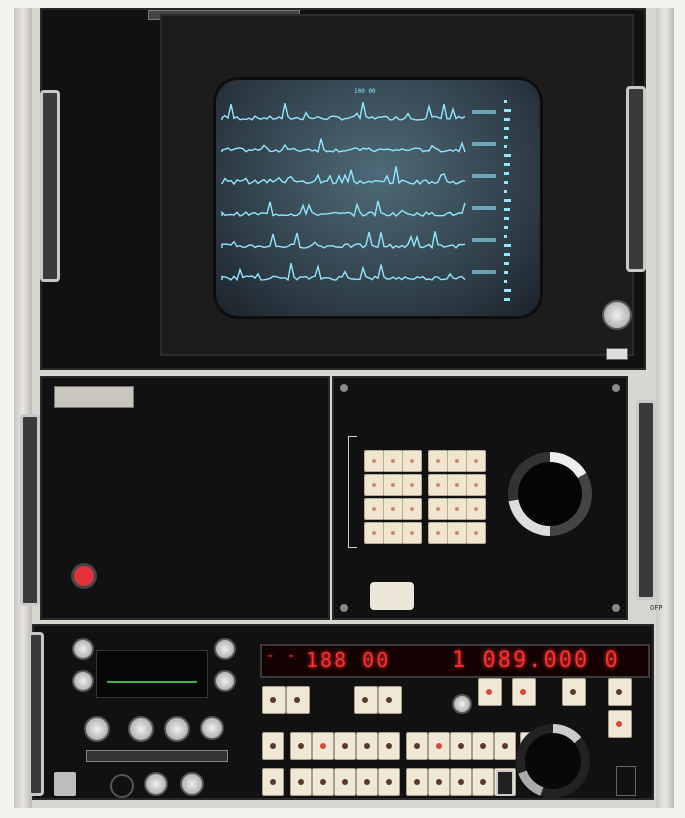  Describe the element at coordinates (646, 500) in the screenshot. I see `right-handle-middle` at that location.